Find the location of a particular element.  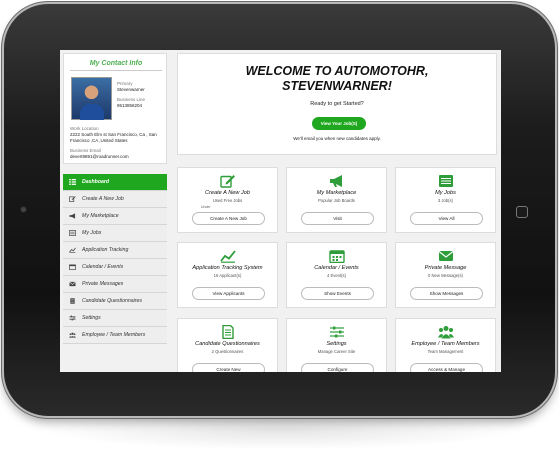

sidebar-item-private-messages: Private Messages is located at coordinates (115, 284).